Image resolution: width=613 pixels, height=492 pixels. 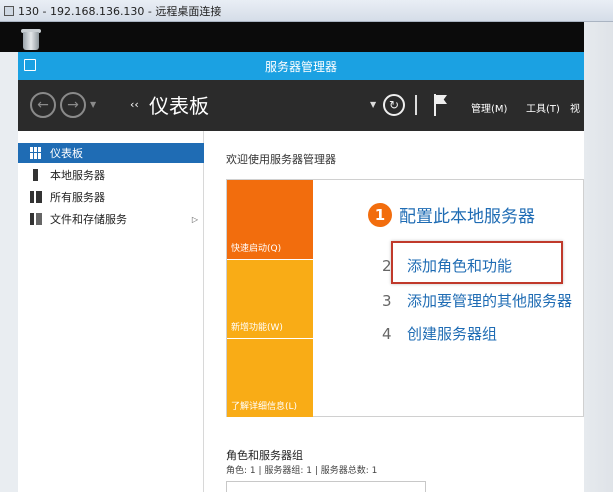 What do you see at coordinates (66, 153) in the screenshot?
I see `sidebar-item-label: 仪表板` at bounding box center [66, 153].